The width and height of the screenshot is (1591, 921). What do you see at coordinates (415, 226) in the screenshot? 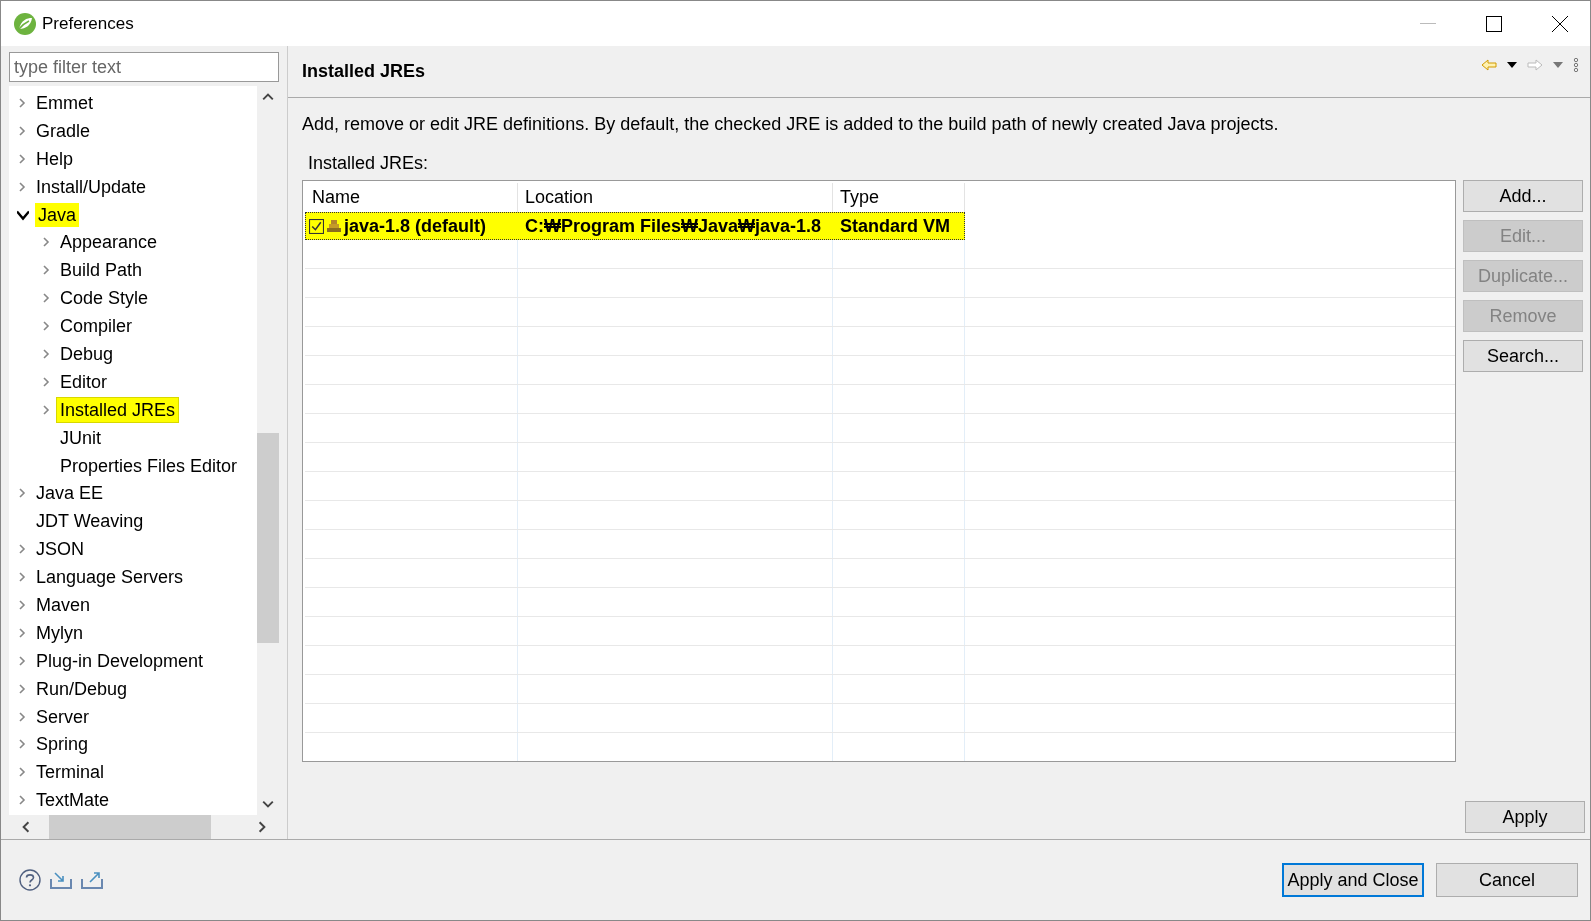
I see `table-cell: java-1.8 (default)` at bounding box center [415, 226].